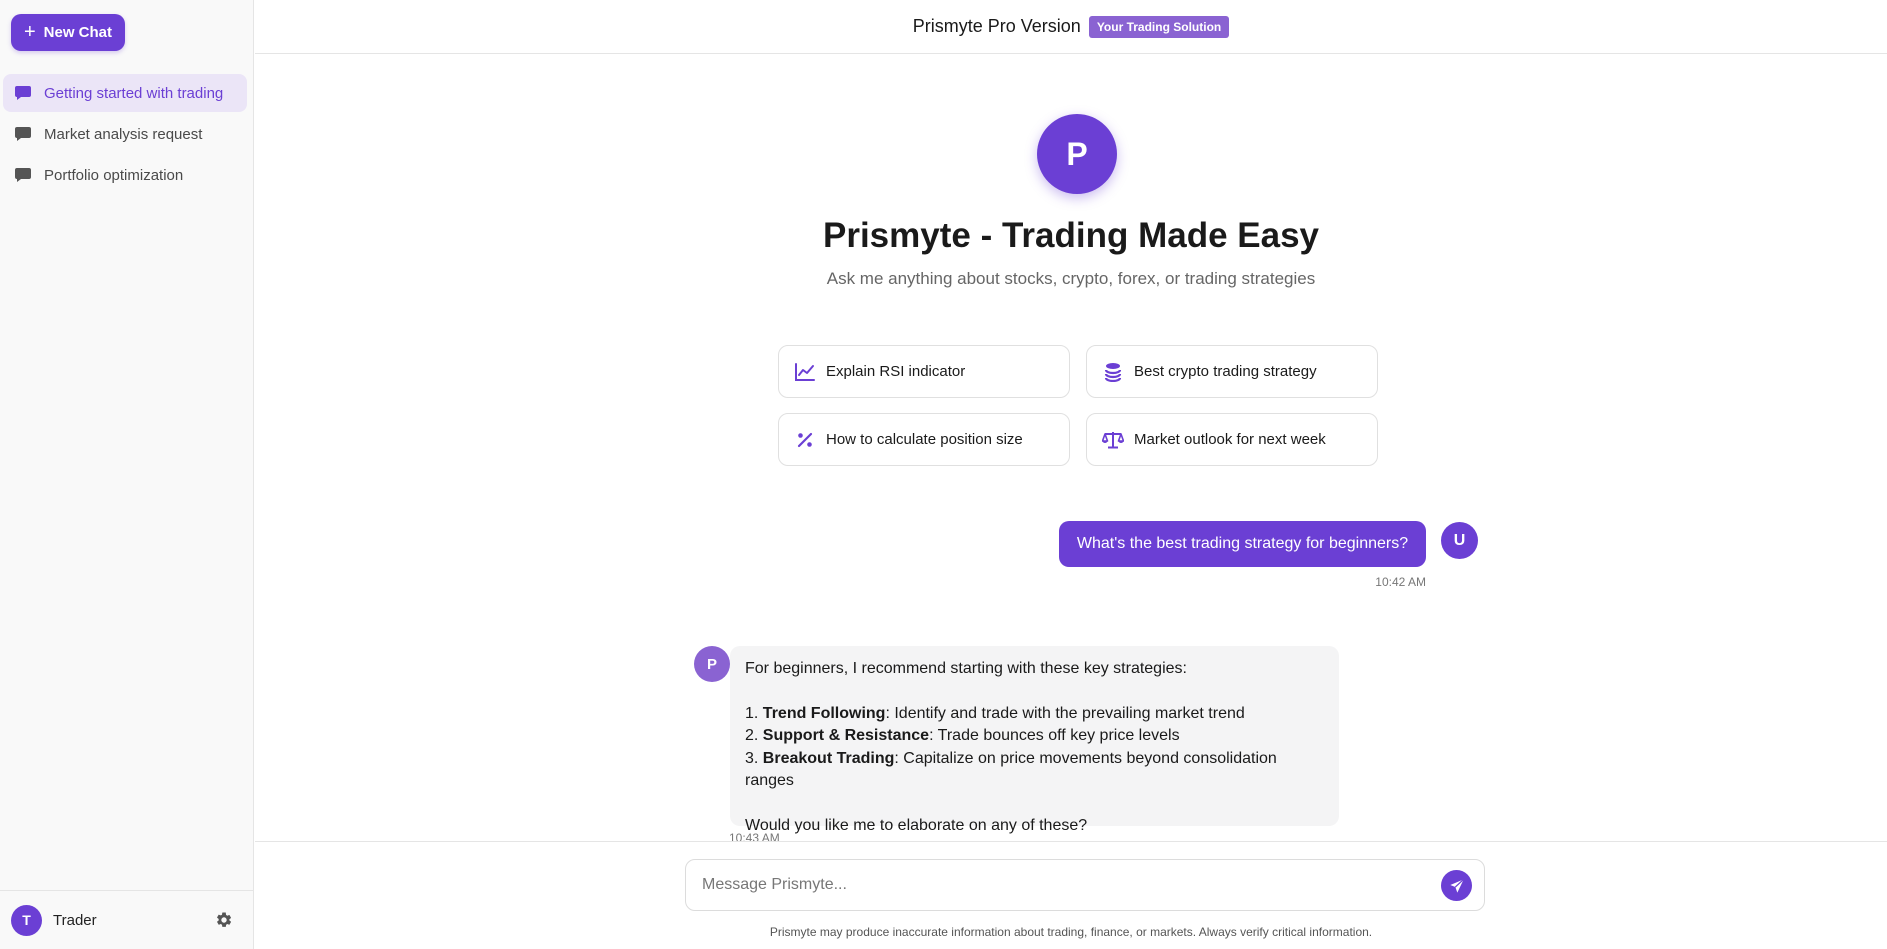 Image resolution: width=1887 pixels, height=949 pixels. I want to click on user-avatar: U, so click(1459, 540).